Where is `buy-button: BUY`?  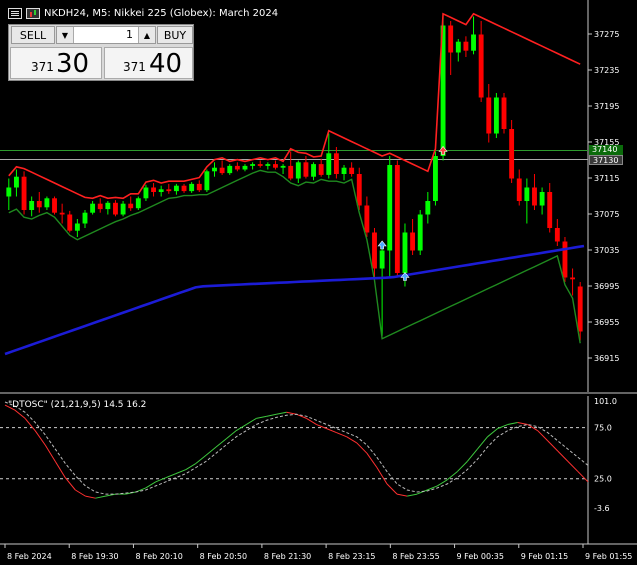
buy-button: BUY is located at coordinates (175, 35).